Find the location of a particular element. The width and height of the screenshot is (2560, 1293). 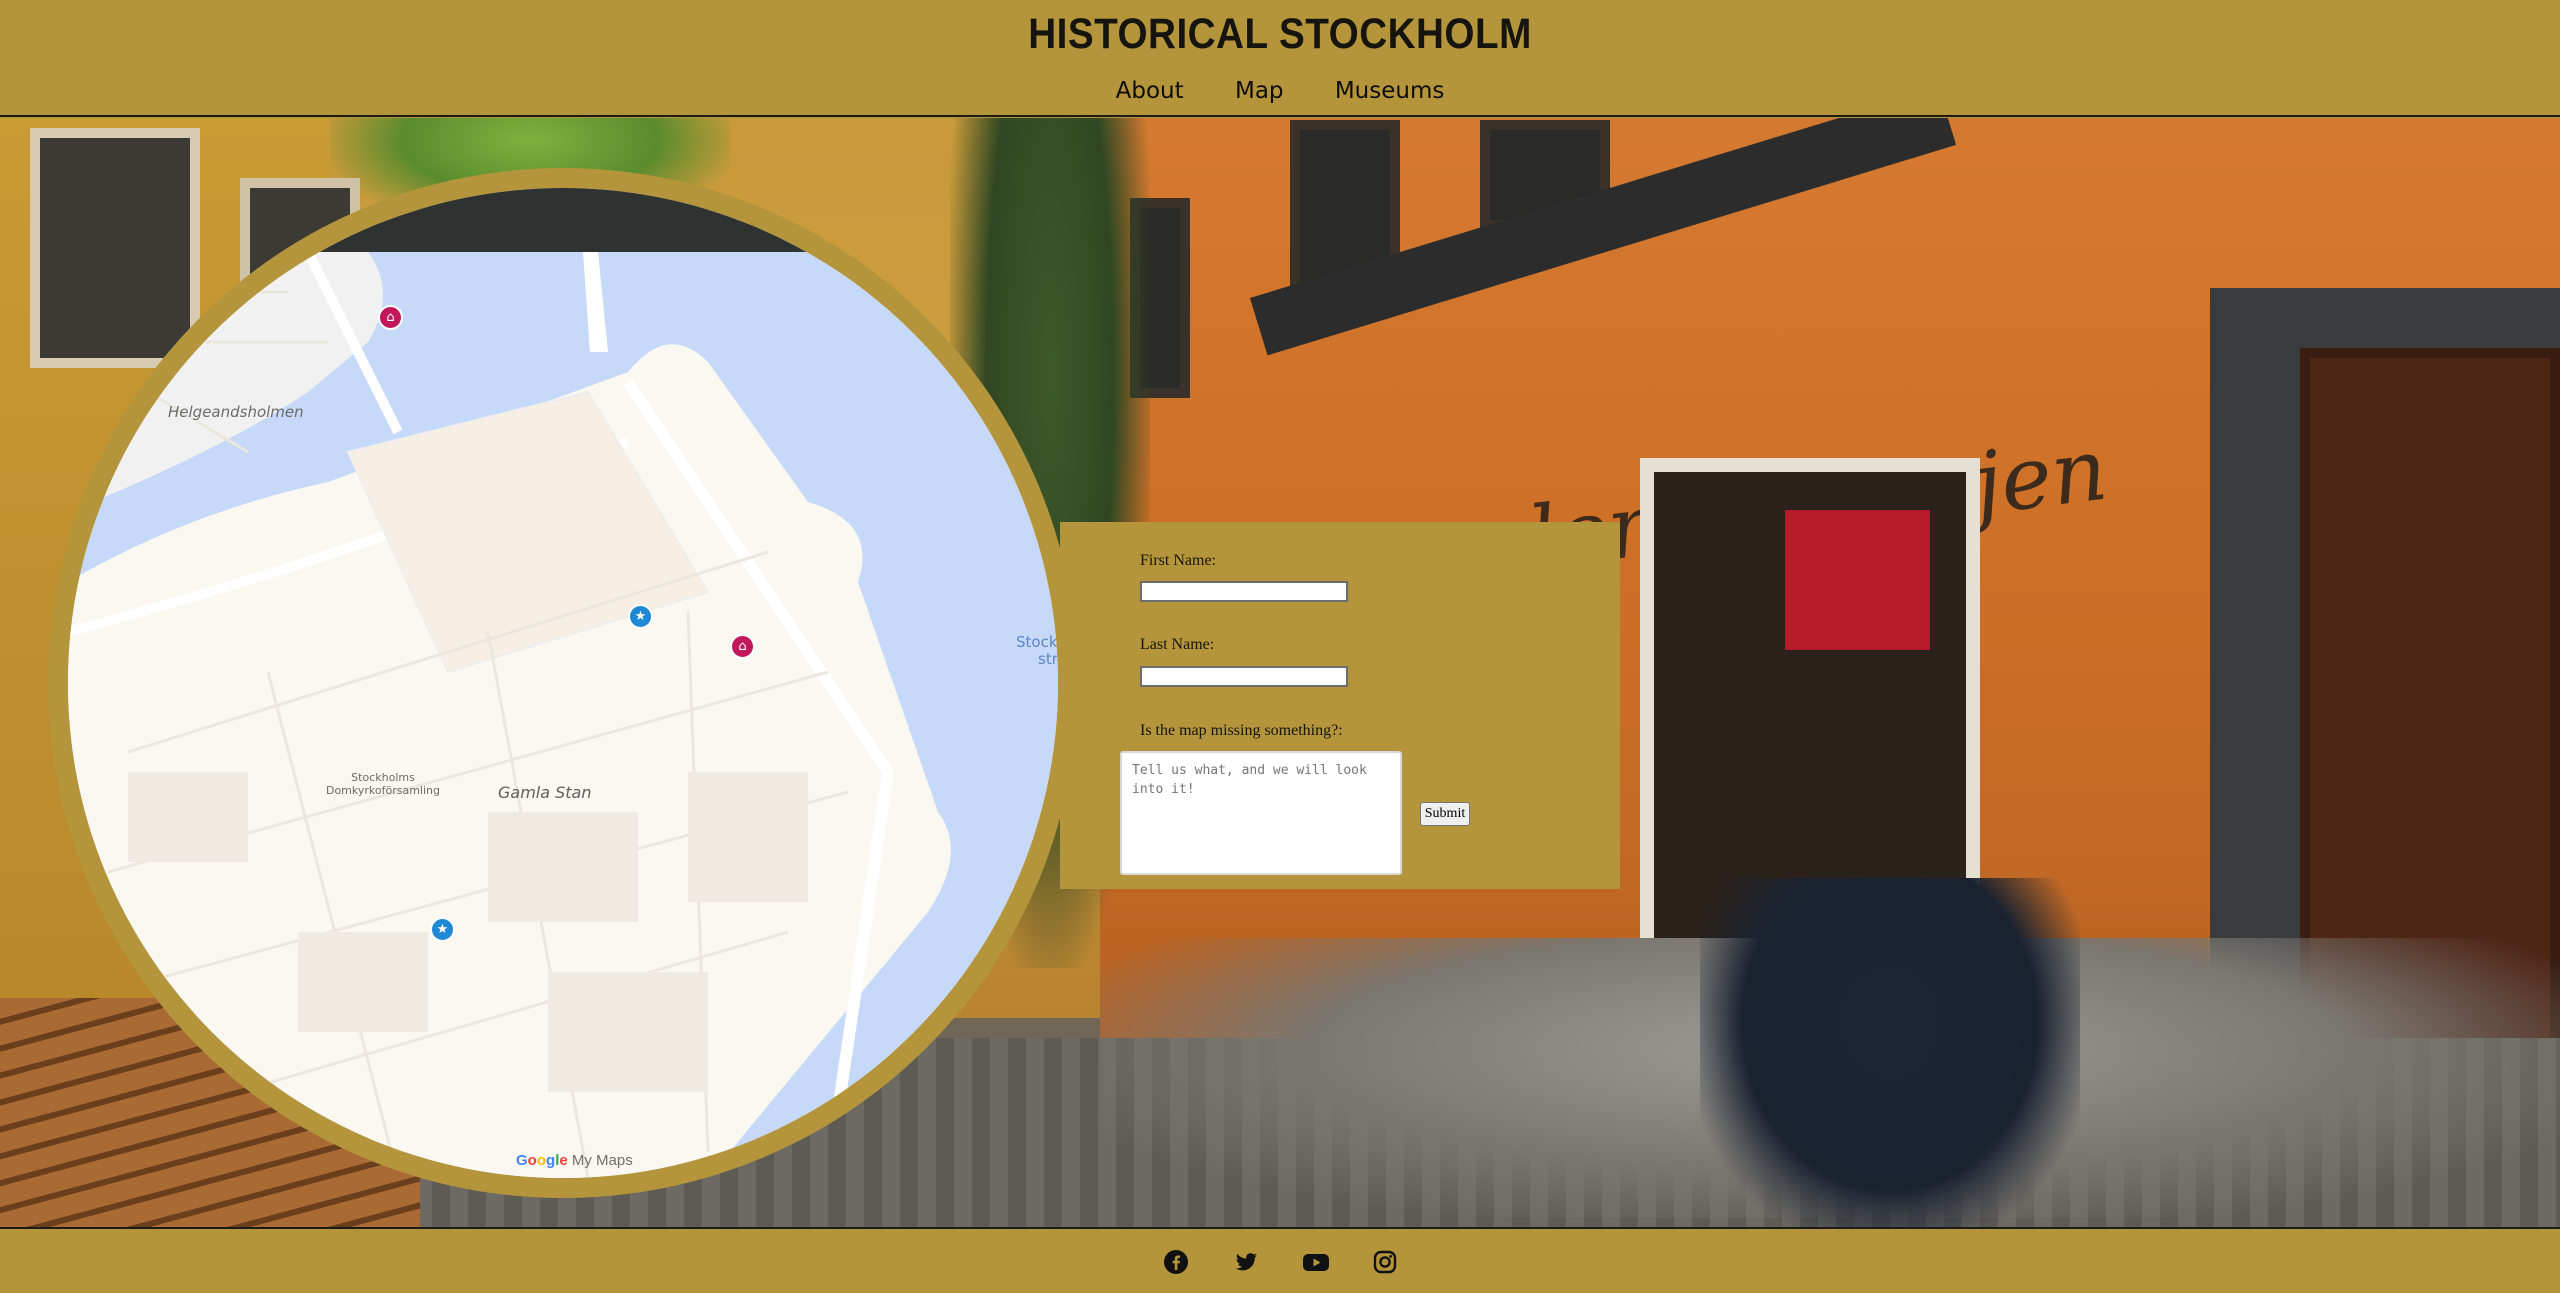

nav-link-map: Map is located at coordinates (1259, 91).